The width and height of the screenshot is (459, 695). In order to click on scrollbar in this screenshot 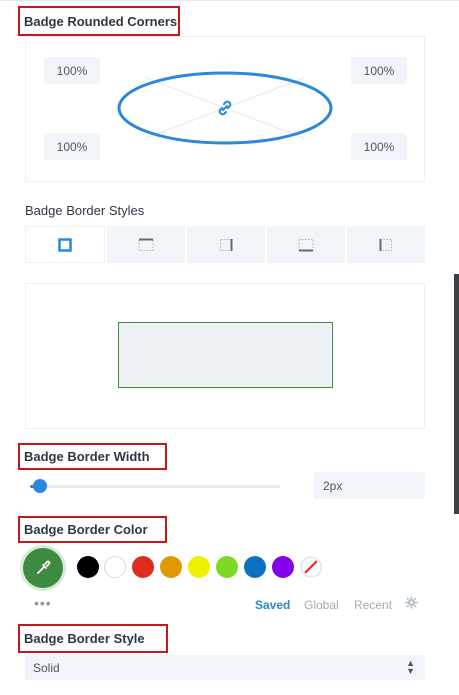, I will do `click(456, 394)`.